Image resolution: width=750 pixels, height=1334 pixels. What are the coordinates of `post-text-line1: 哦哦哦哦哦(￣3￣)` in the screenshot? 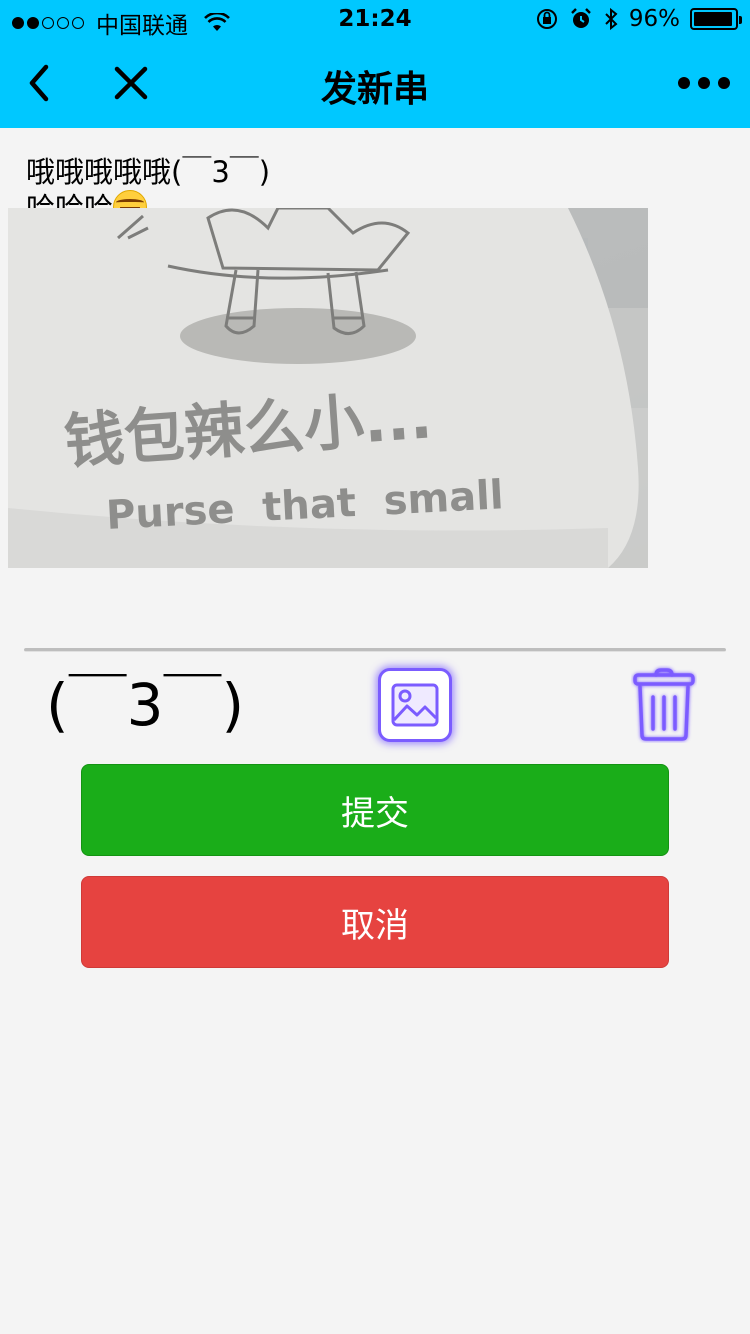 It's located at (148, 172).